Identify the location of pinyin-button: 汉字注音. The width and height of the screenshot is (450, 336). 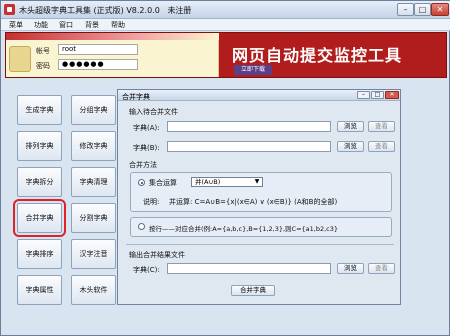
(93, 254).